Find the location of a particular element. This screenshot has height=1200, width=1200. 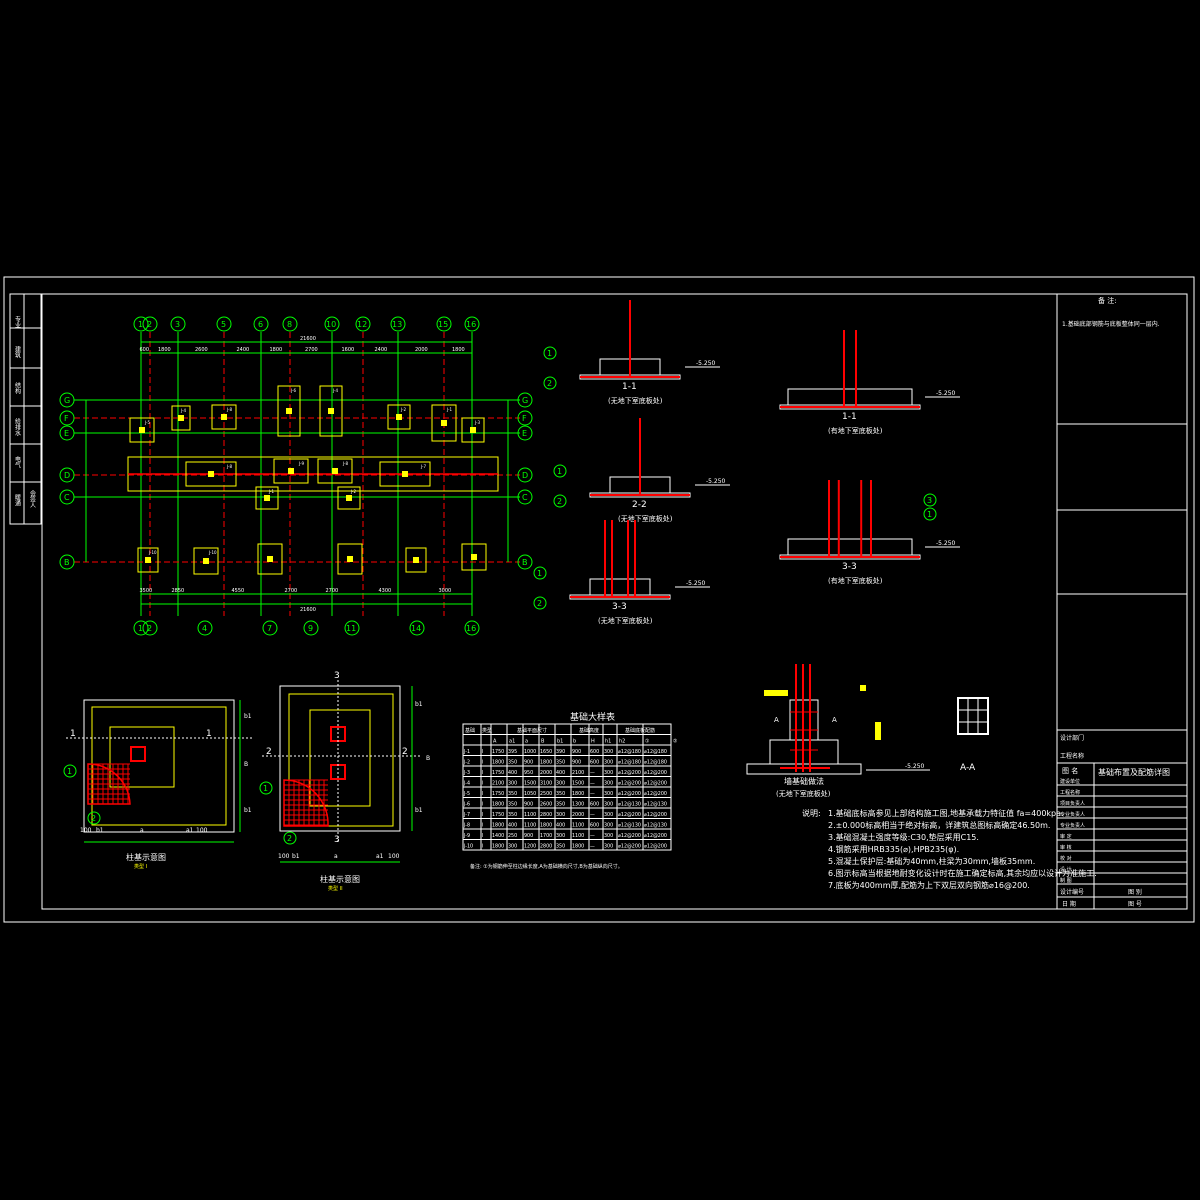

d2-sdim-2: b1 is located at coordinates (419, 810).